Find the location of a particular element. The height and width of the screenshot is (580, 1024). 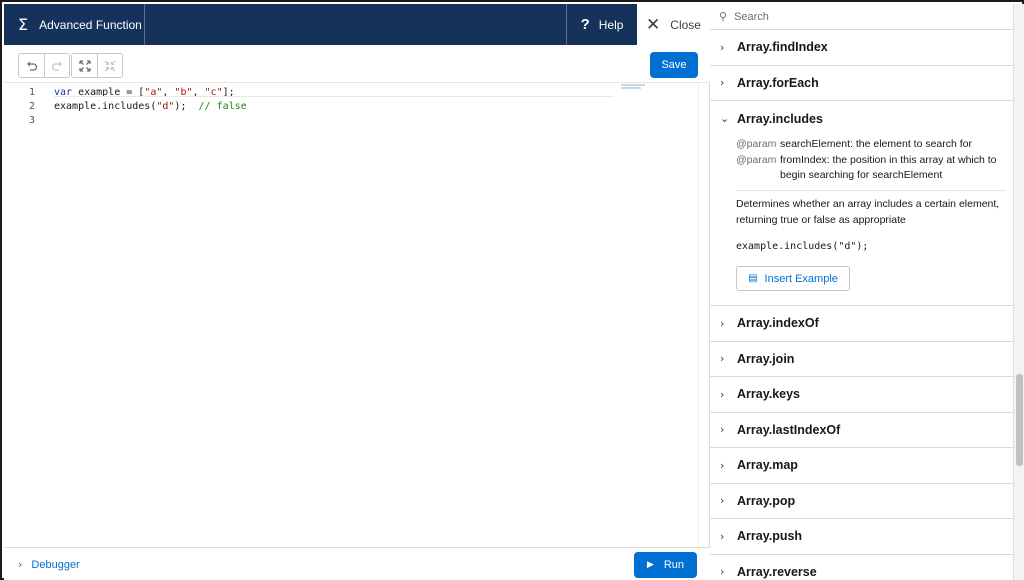

search-bar: ⚲ is located at coordinates (861, 17).